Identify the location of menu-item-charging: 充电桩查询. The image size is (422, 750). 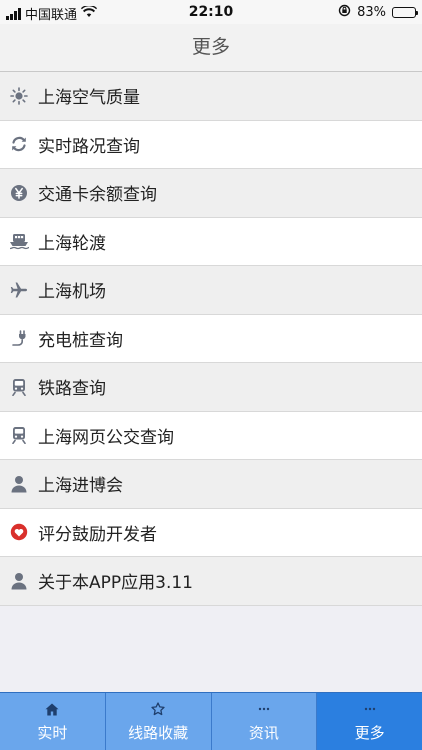
(211, 338).